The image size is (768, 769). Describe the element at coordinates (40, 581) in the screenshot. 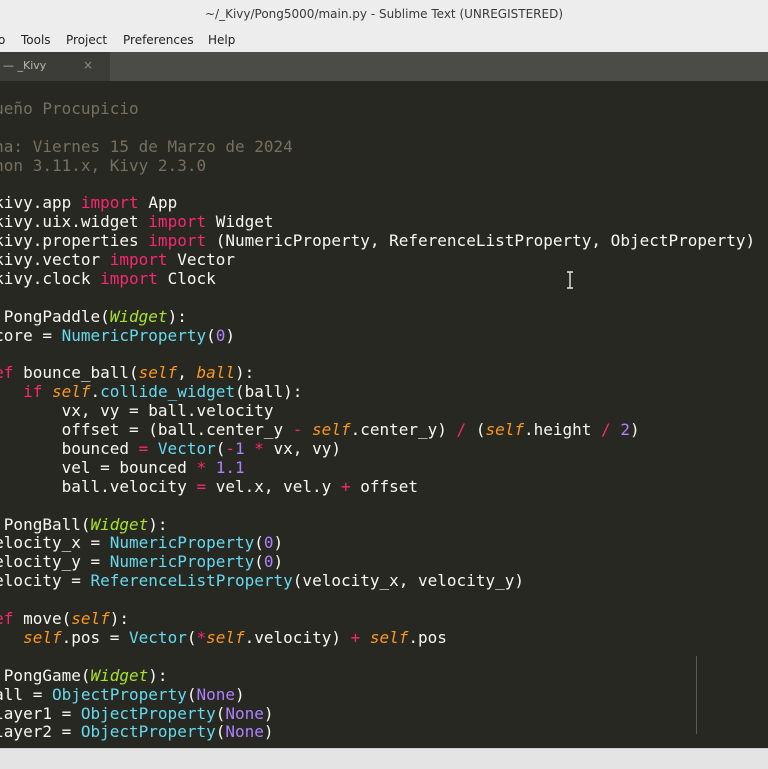

I see `code-token: velocity =` at that location.